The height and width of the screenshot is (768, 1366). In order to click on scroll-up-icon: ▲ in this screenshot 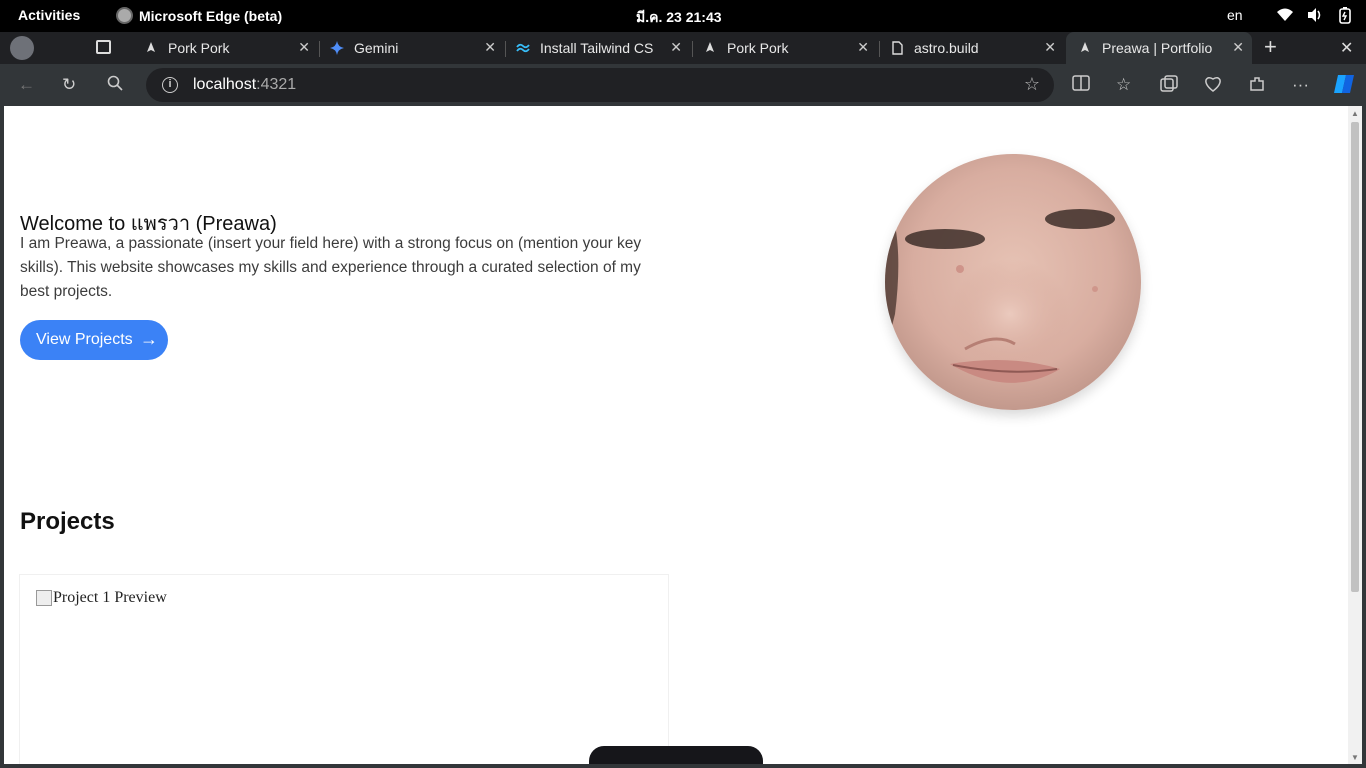, I will do `click(1355, 113)`.